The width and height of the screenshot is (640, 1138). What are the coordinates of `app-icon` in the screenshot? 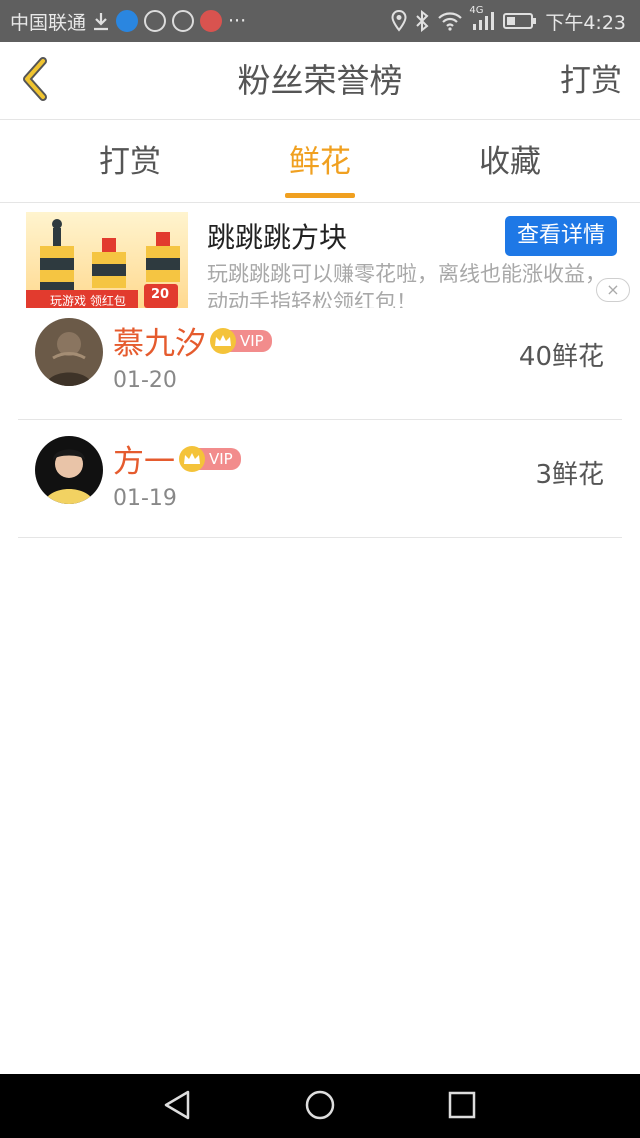 It's located at (183, 21).